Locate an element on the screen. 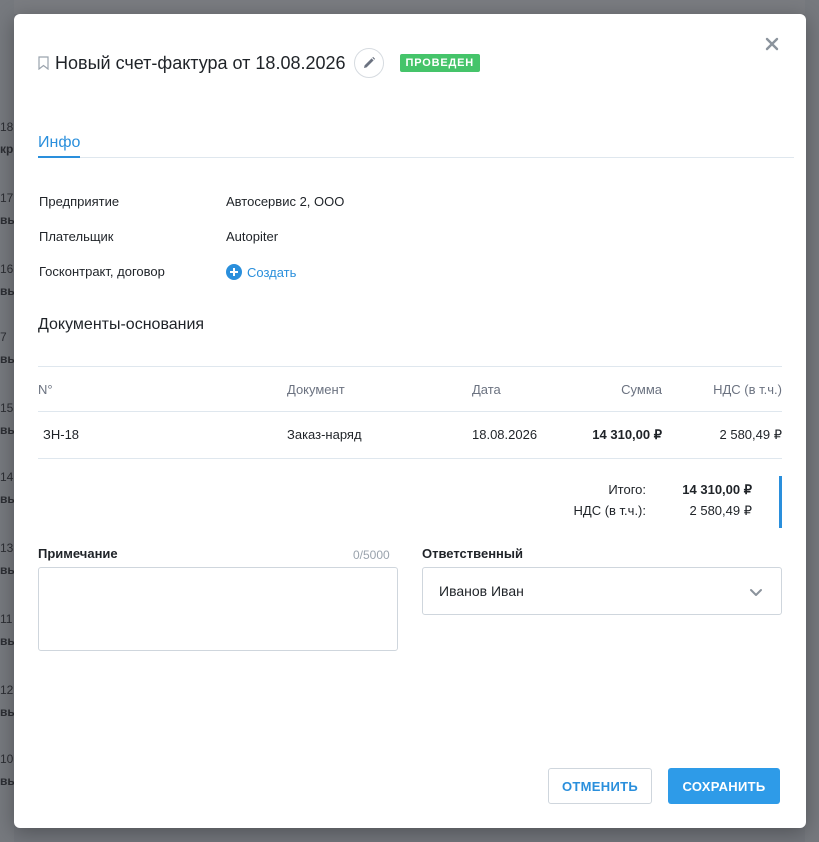  column-header-number: N° is located at coordinates (45, 389).